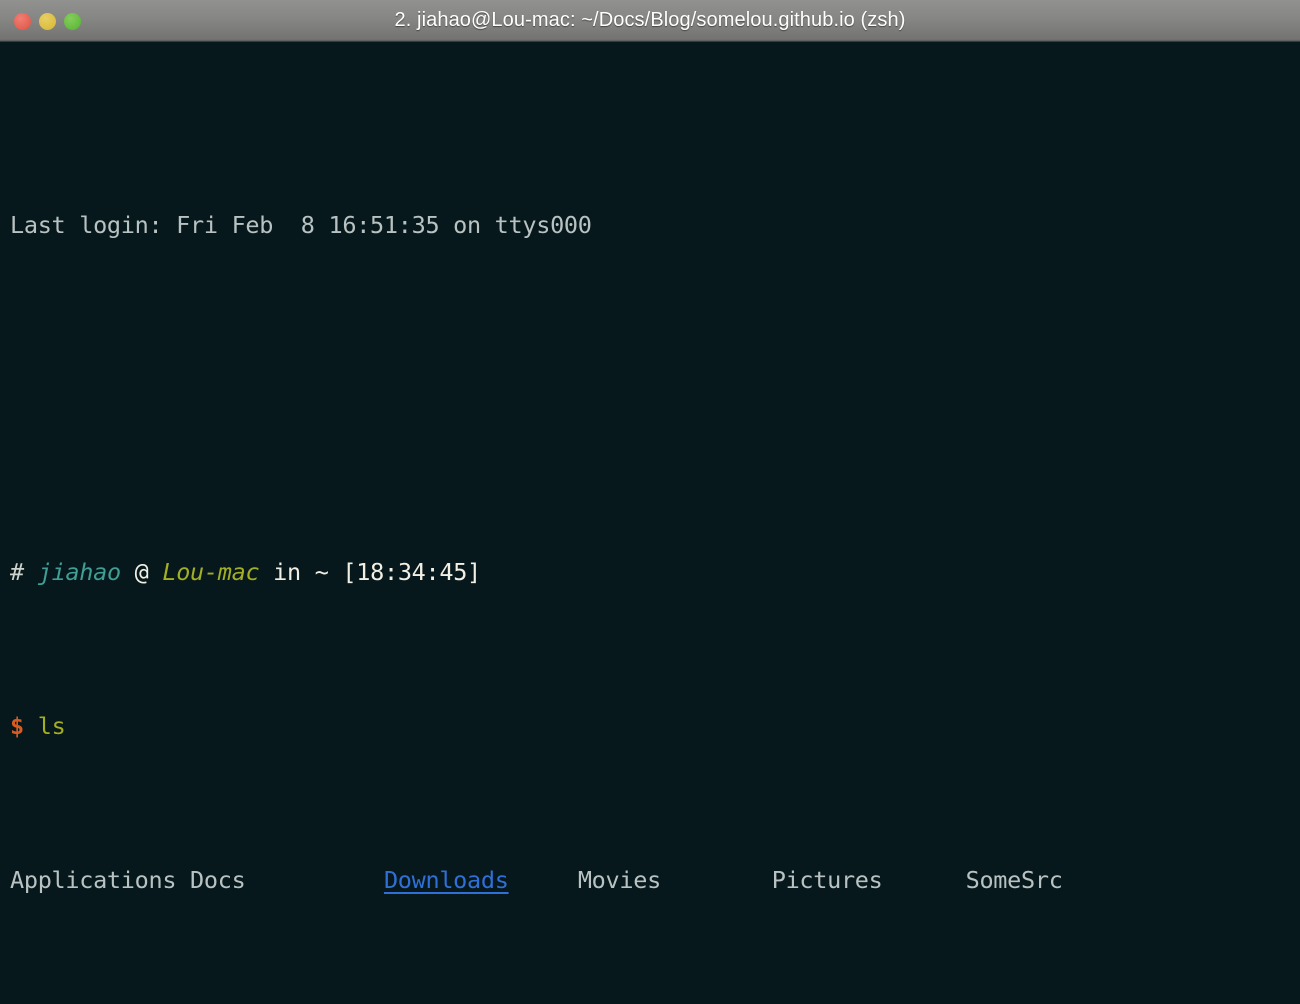  What do you see at coordinates (31, 726) in the screenshot?
I see `cmd-gap` at bounding box center [31, 726].